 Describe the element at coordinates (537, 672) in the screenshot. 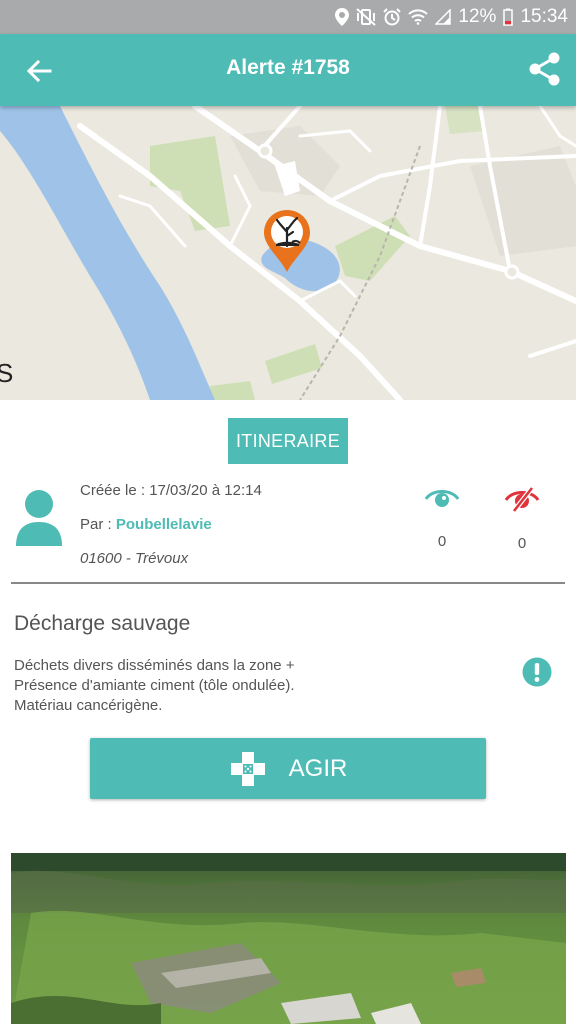

I see `exclamation-circle-icon` at that location.